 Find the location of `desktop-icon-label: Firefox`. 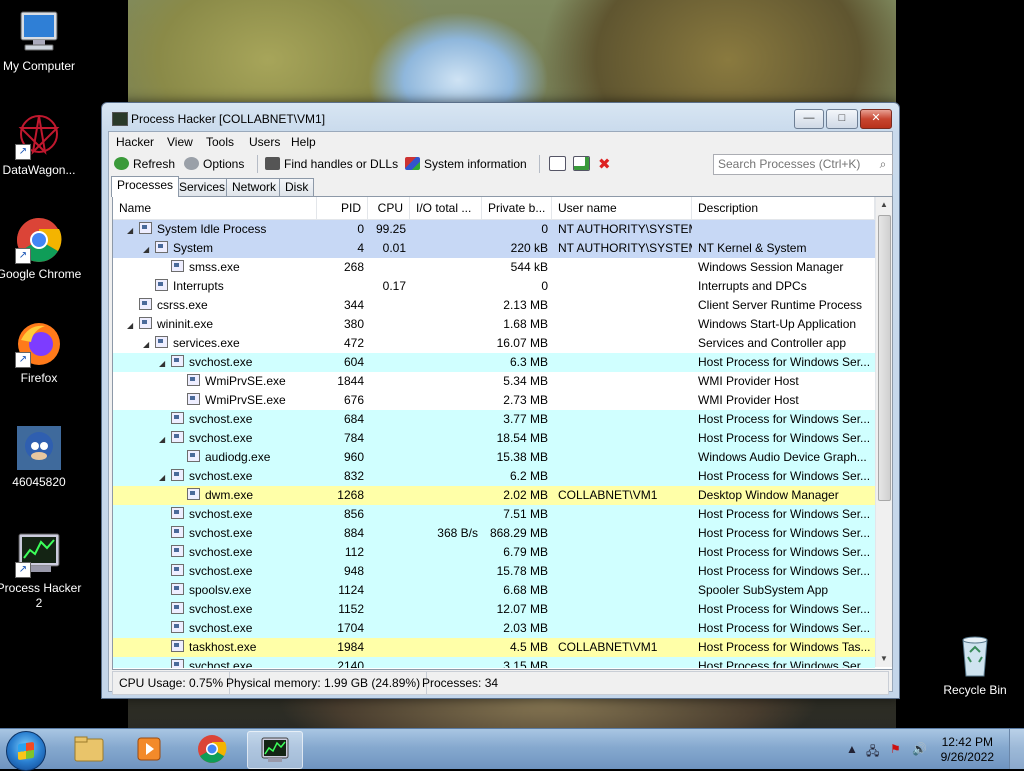

desktop-icon-label: Firefox is located at coordinates (39, 378).